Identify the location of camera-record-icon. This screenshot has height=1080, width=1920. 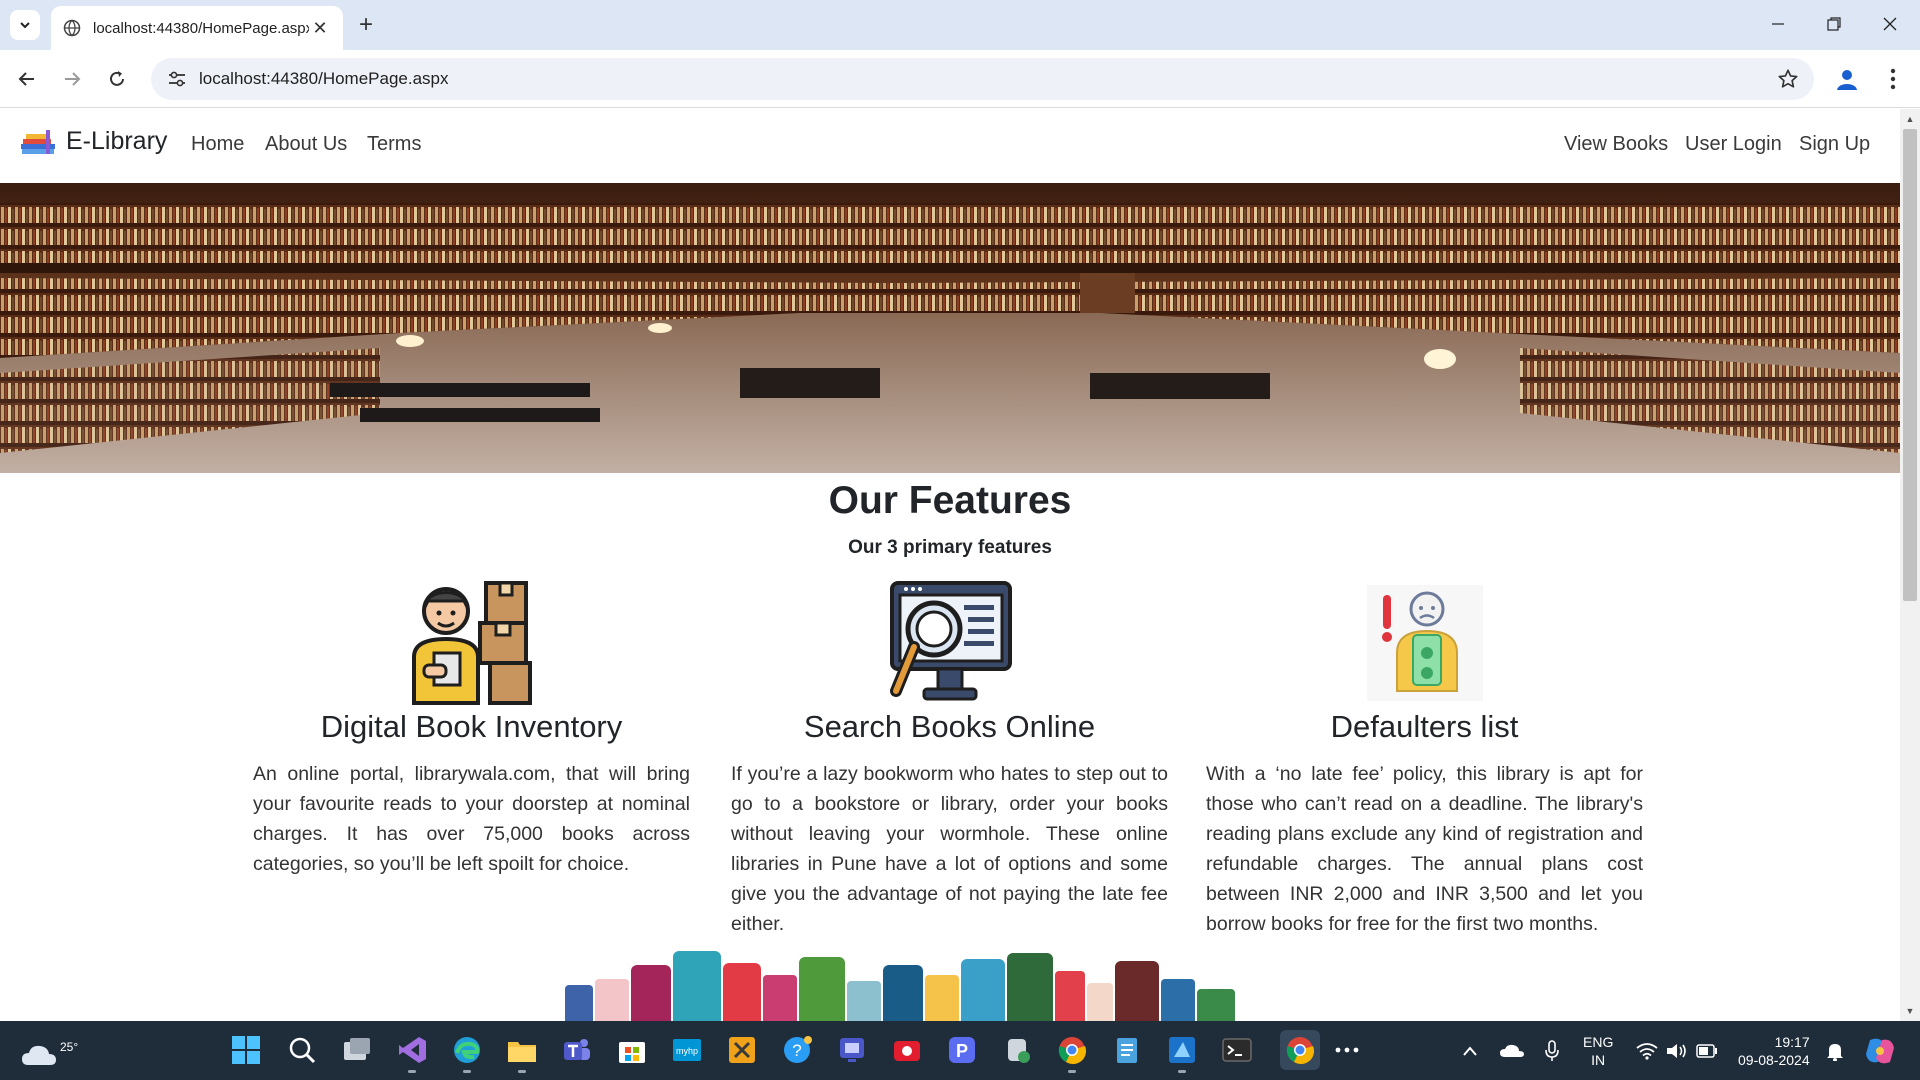
(907, 1051).